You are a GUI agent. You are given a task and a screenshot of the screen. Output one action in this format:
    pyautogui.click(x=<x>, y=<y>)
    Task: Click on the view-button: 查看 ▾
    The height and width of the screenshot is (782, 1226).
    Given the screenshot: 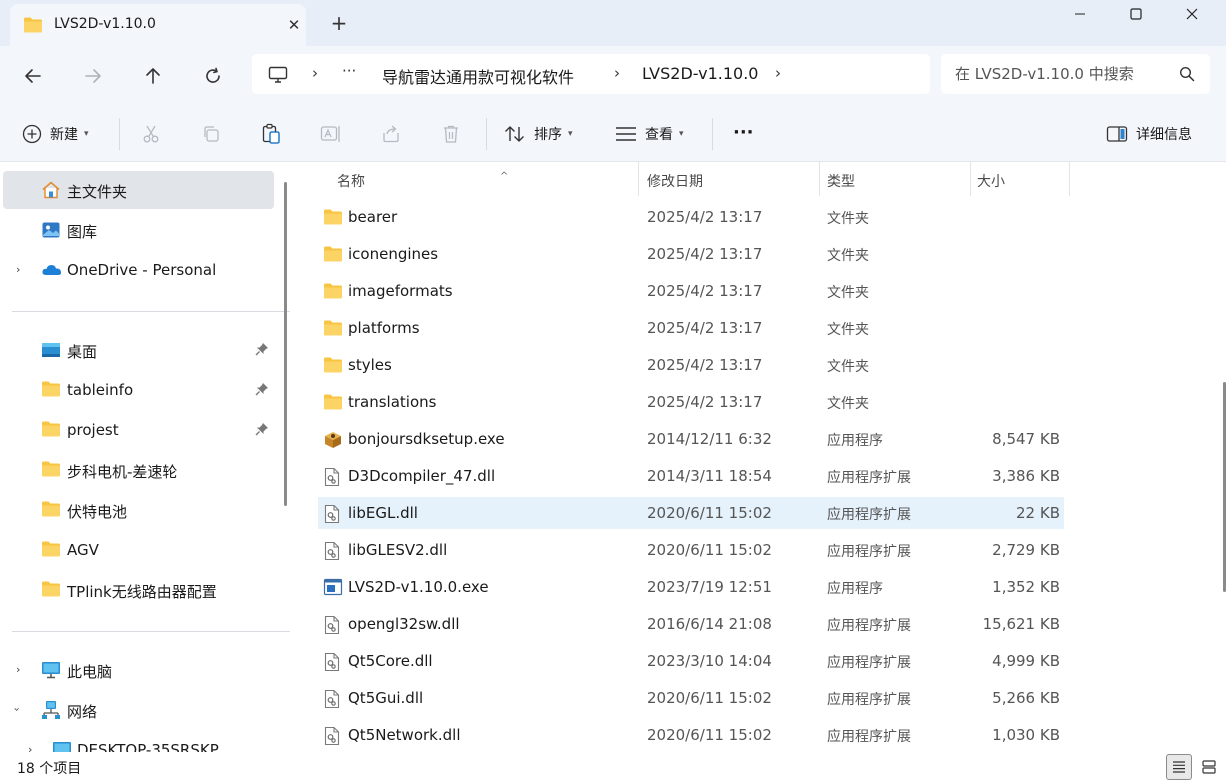 What is the action you would take?
    pyautogui.click(x=649, y=134)
    